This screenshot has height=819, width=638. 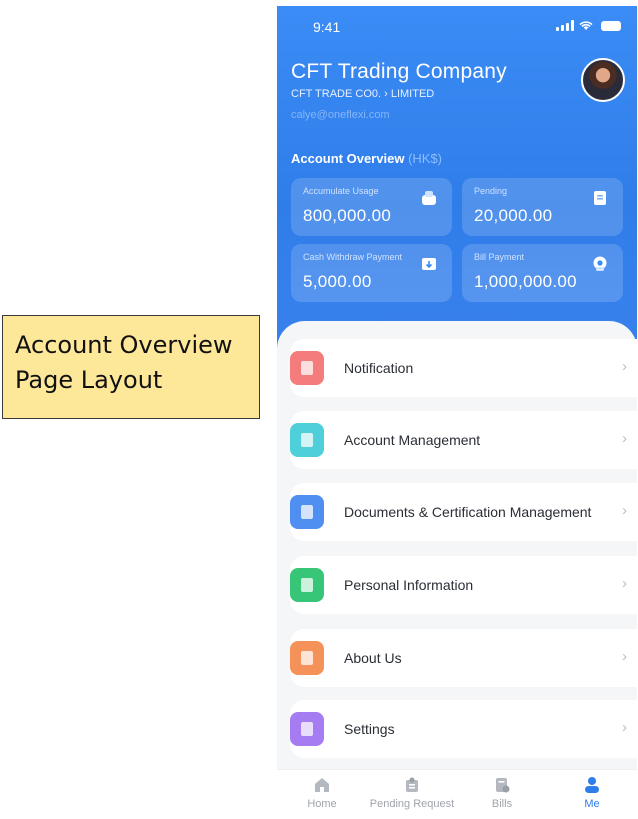 I want to click on card-cash-withdraw: Cash Withdraw Payment 5,000.00, so click(x=371, y=273).